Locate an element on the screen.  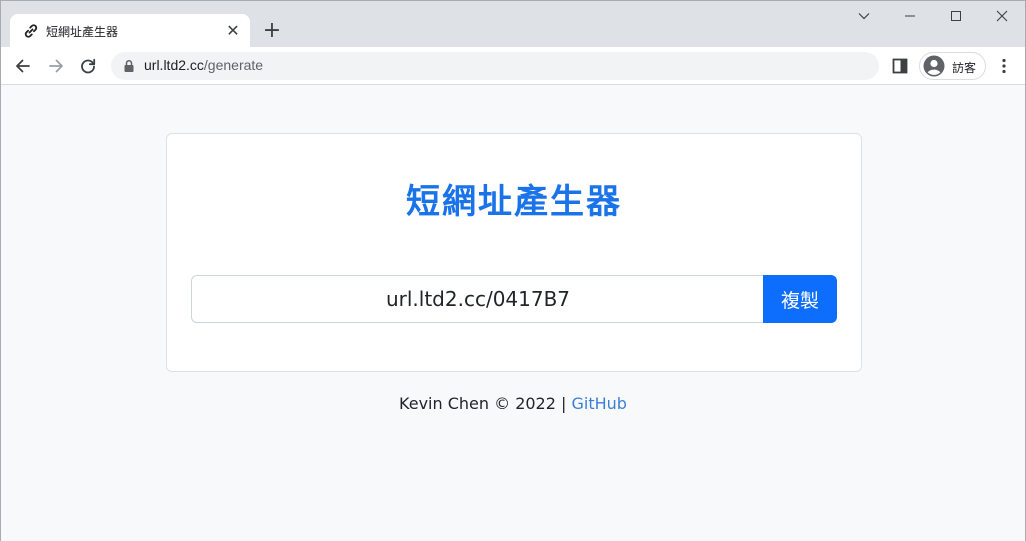
address-bar: url.ltd2.cc/generate is located at coordinates (495, 66).